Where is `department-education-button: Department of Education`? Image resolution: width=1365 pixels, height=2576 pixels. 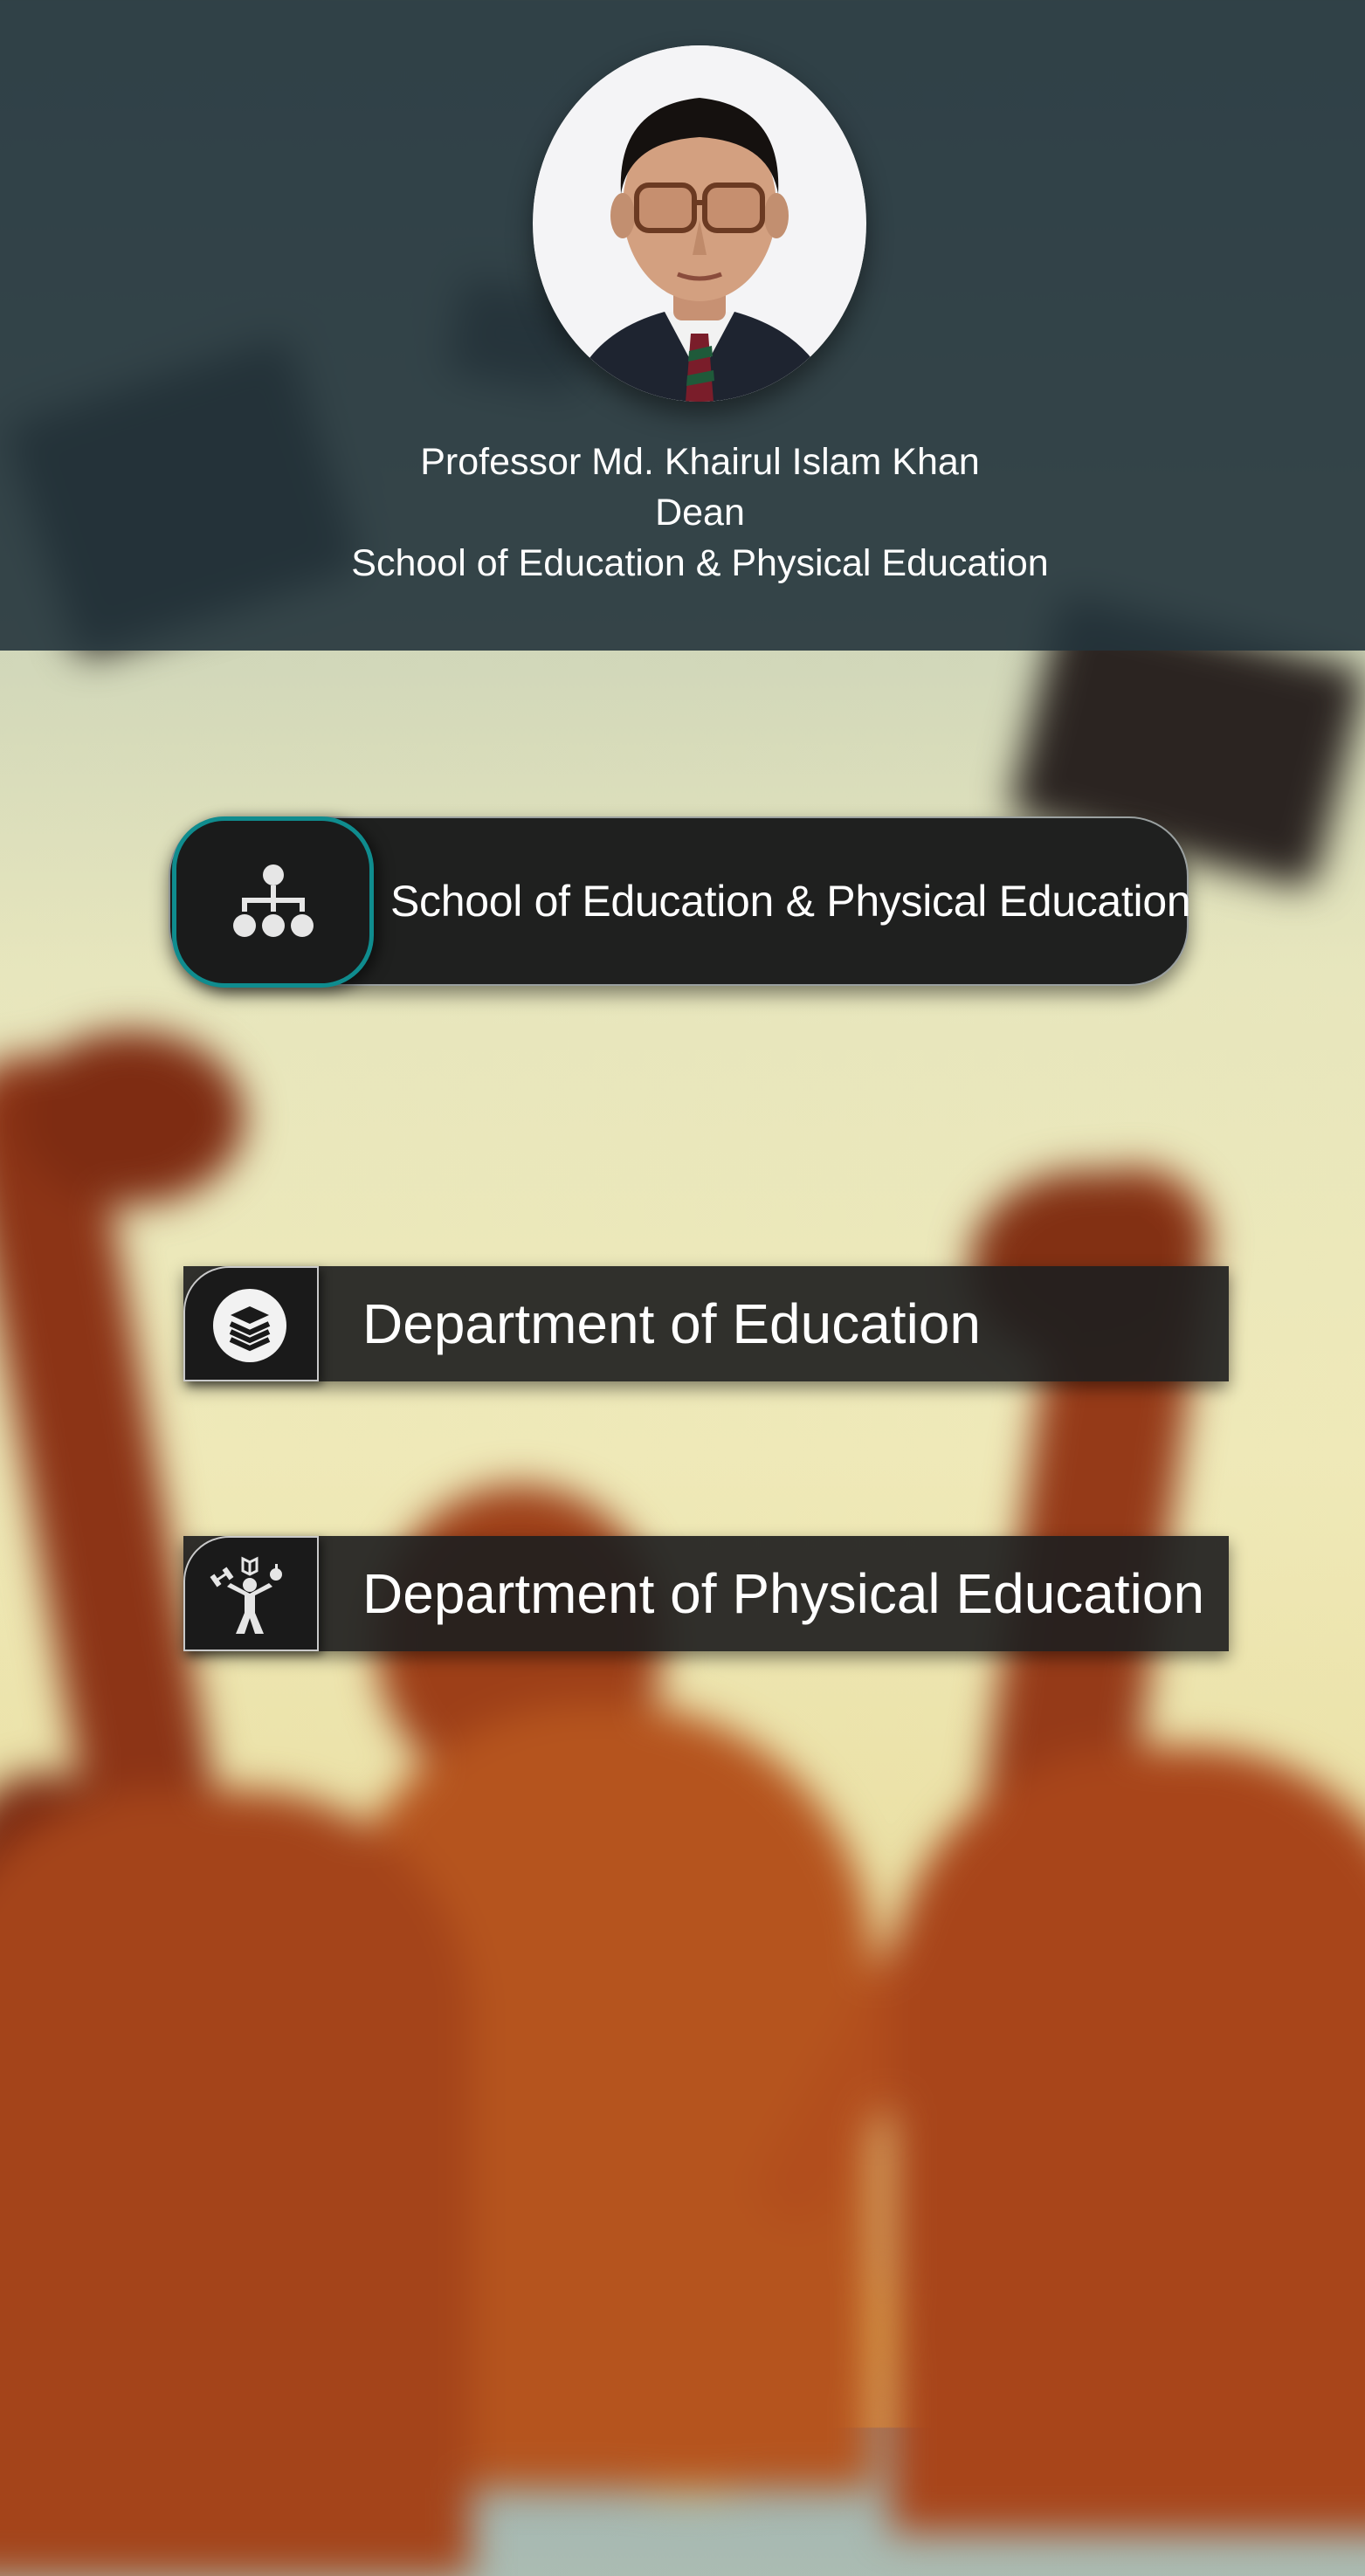
department-education-button: Department of Education is located at coordinates (706, 1323).